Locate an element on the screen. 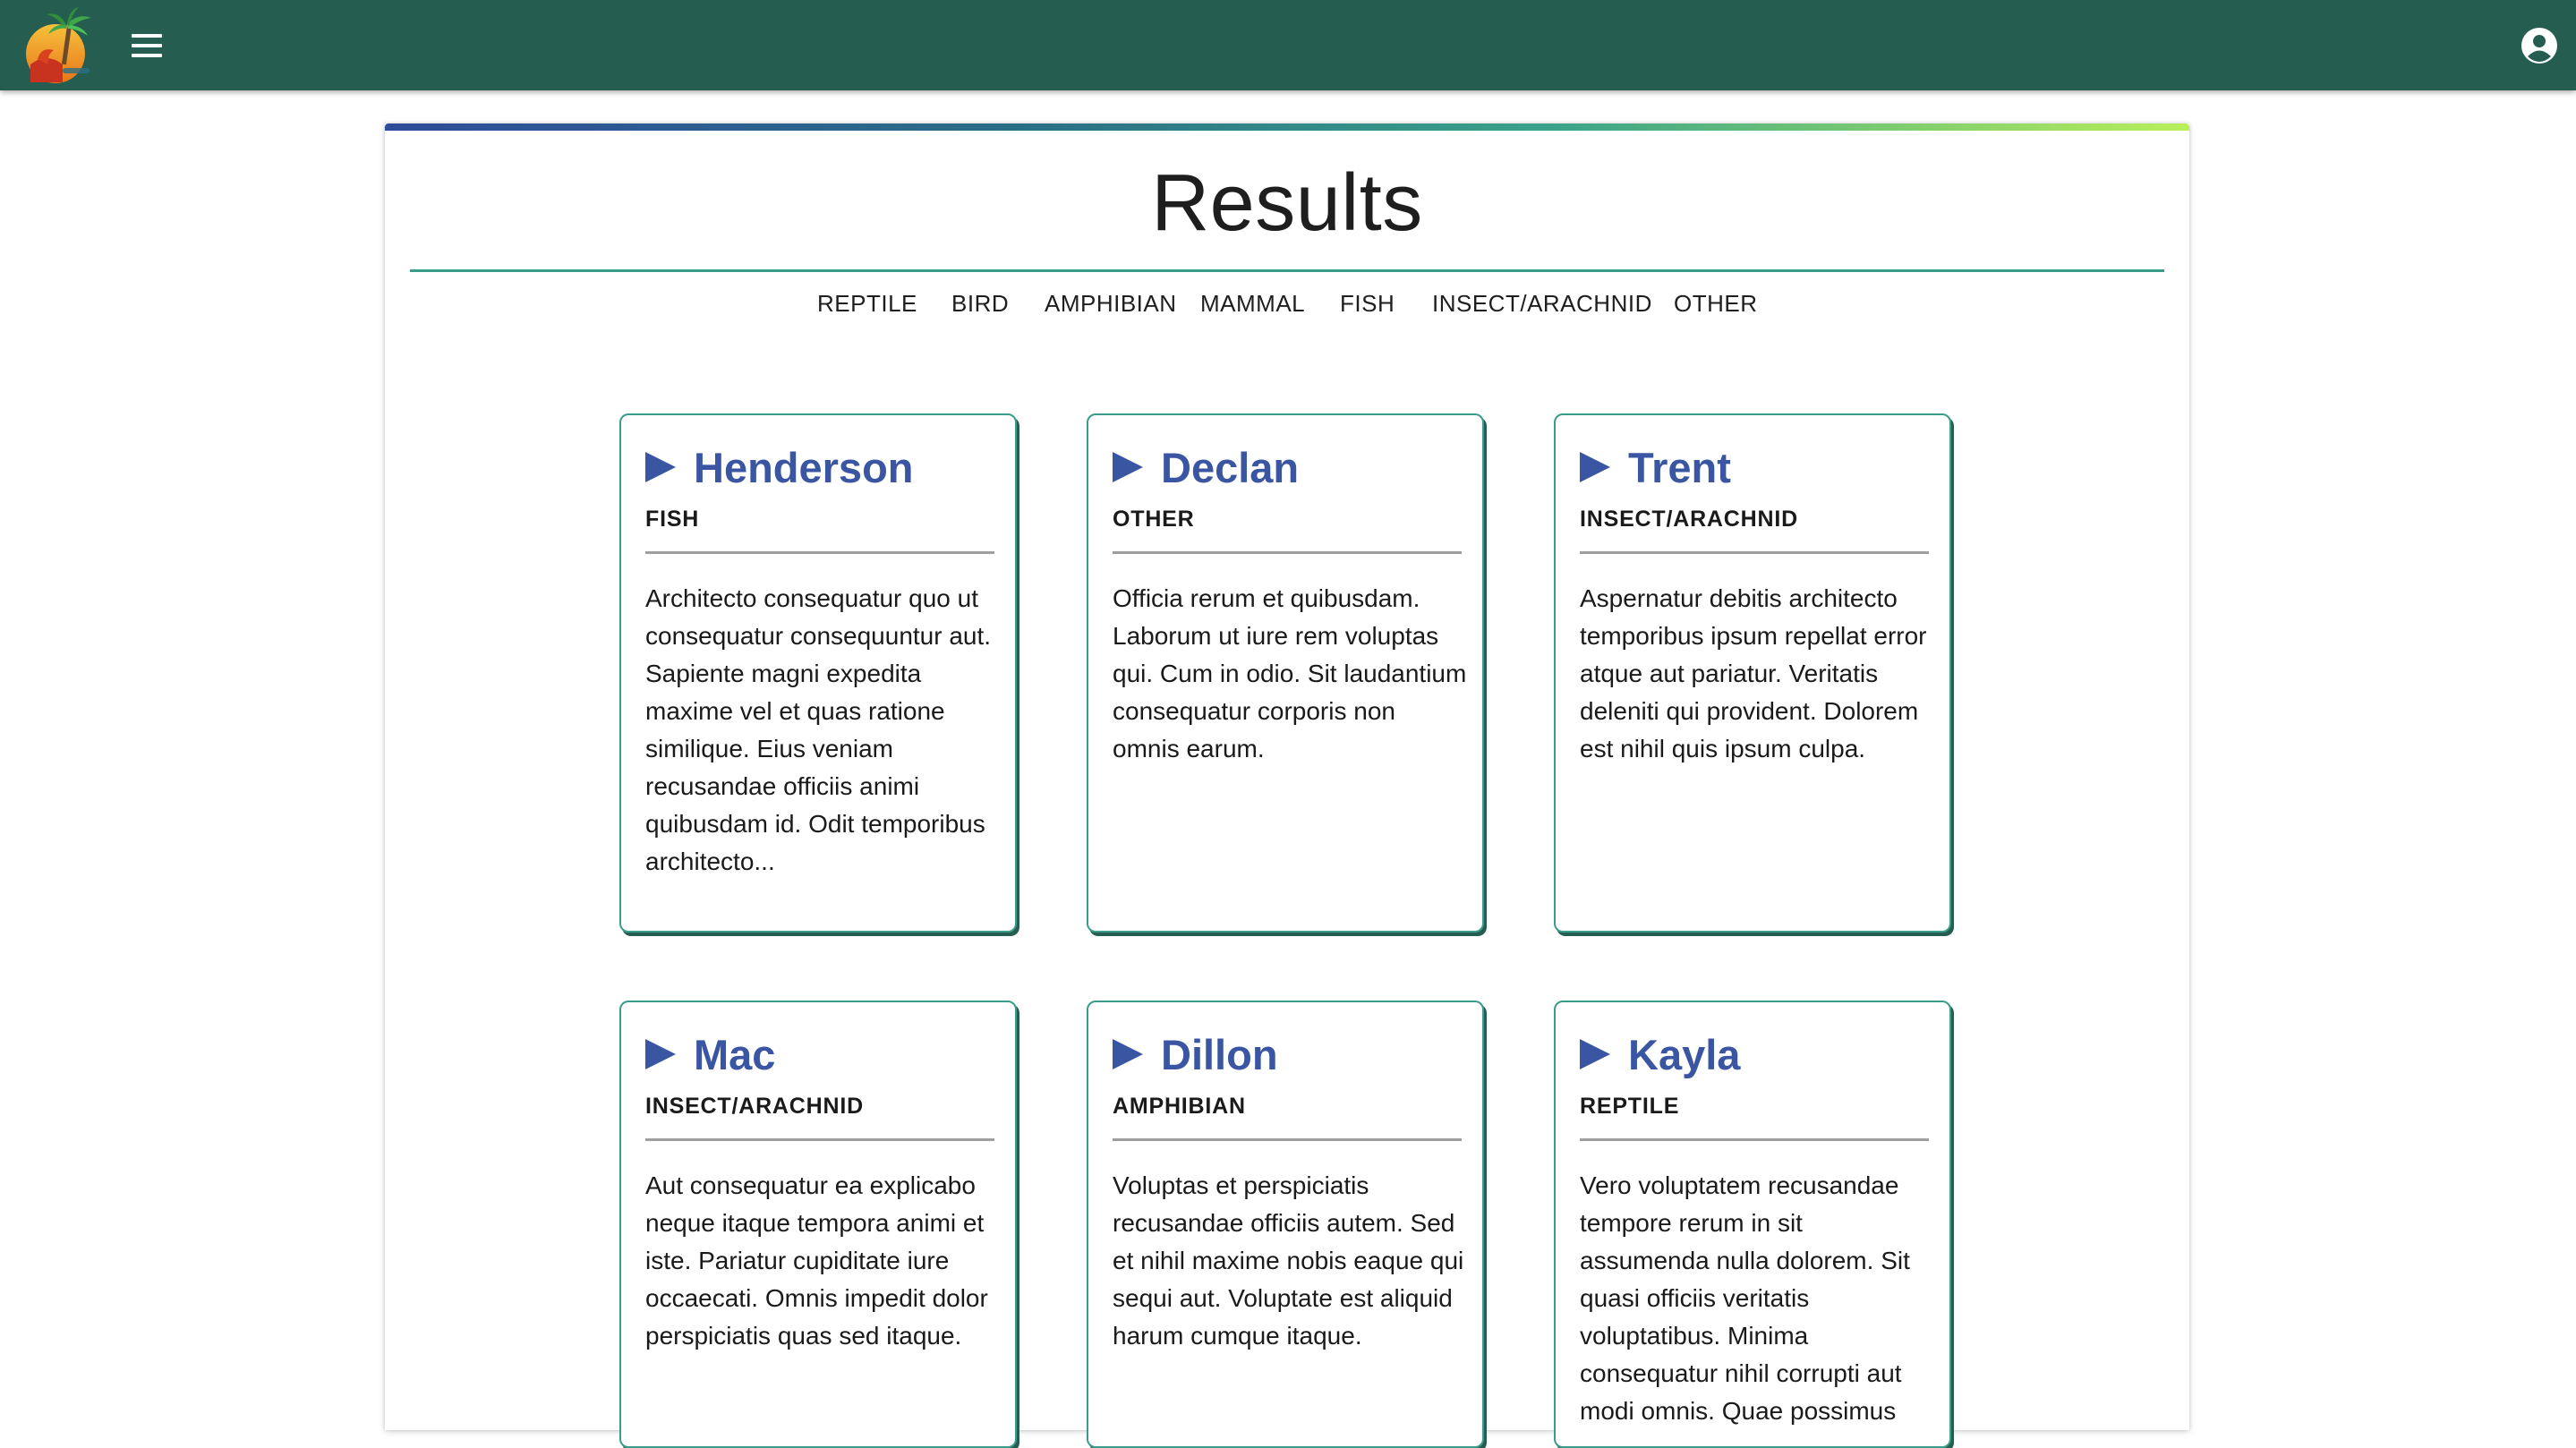 The height and width of the screenshot is (1448, 2576). filter-bird: BIRD is located at coordinates (980, 304).